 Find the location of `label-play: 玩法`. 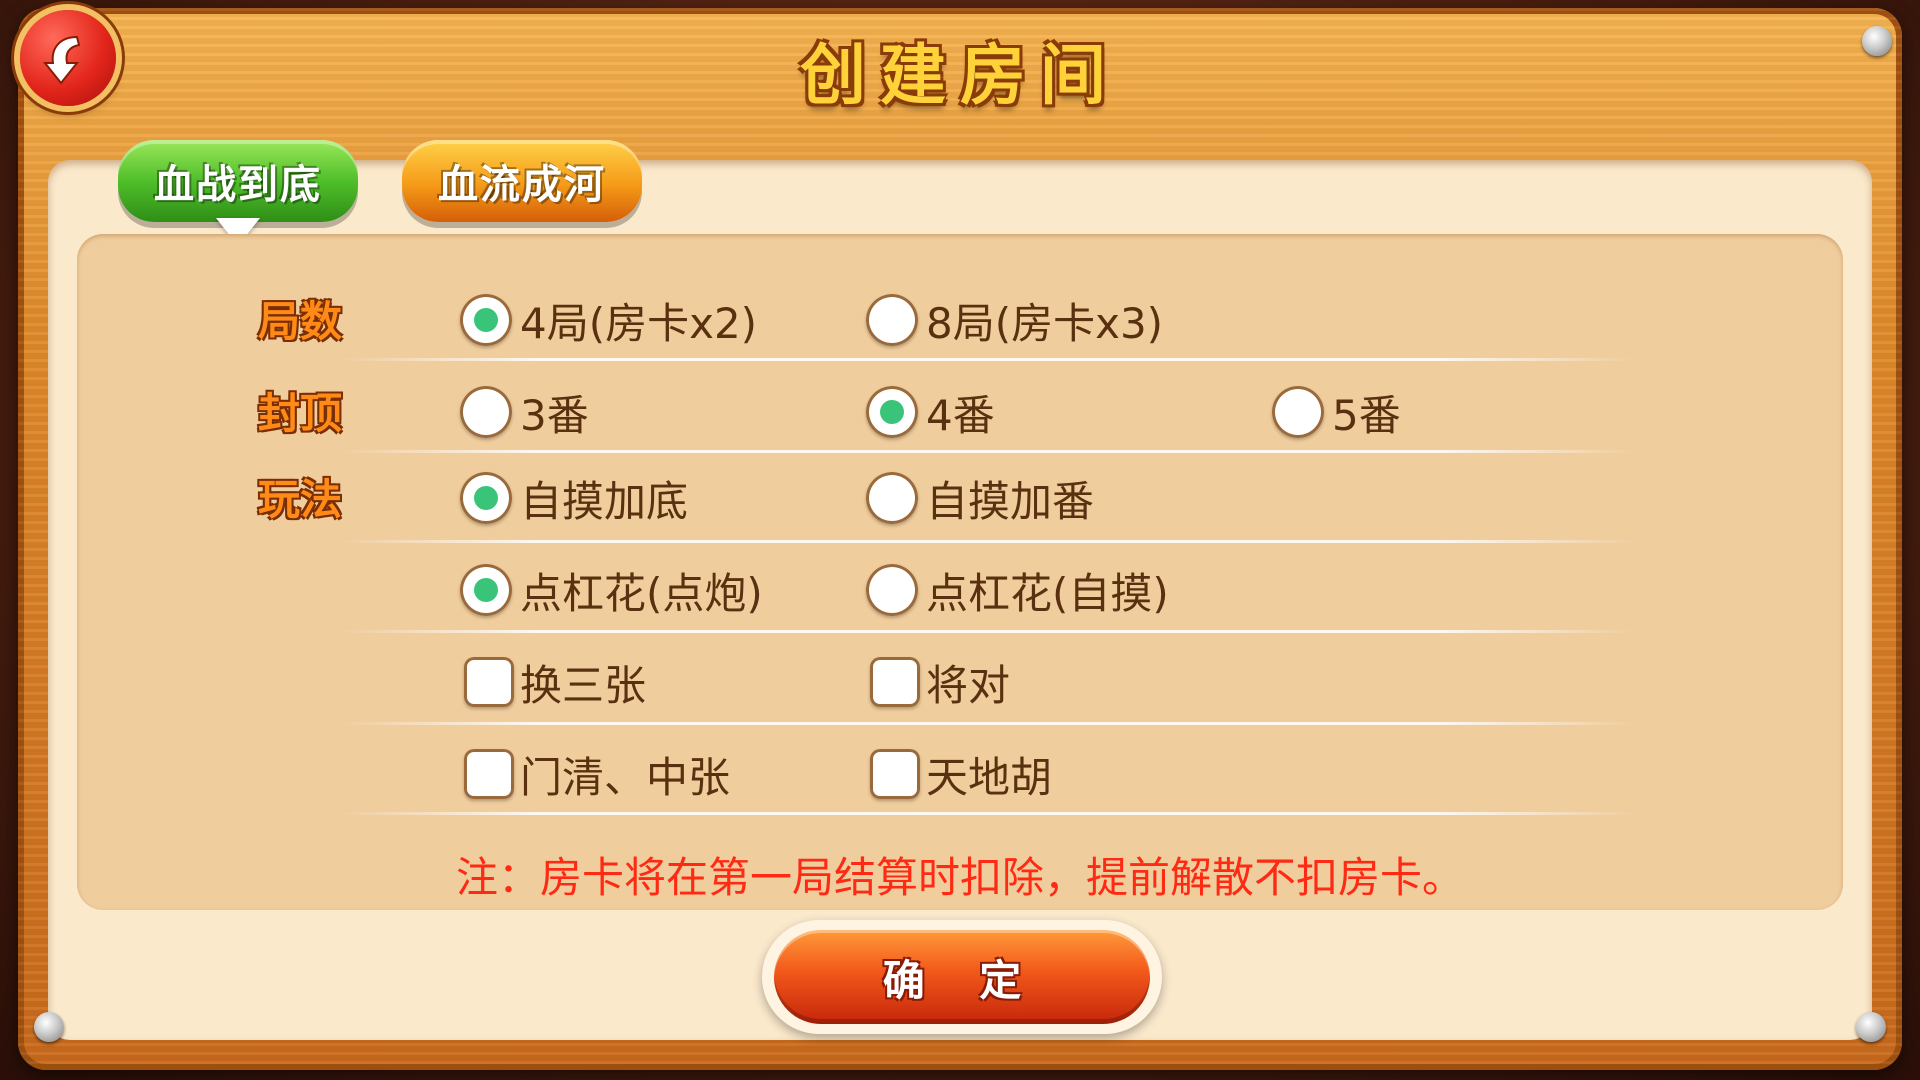

label-play: 玩法 is located at coordinates (299, 499).